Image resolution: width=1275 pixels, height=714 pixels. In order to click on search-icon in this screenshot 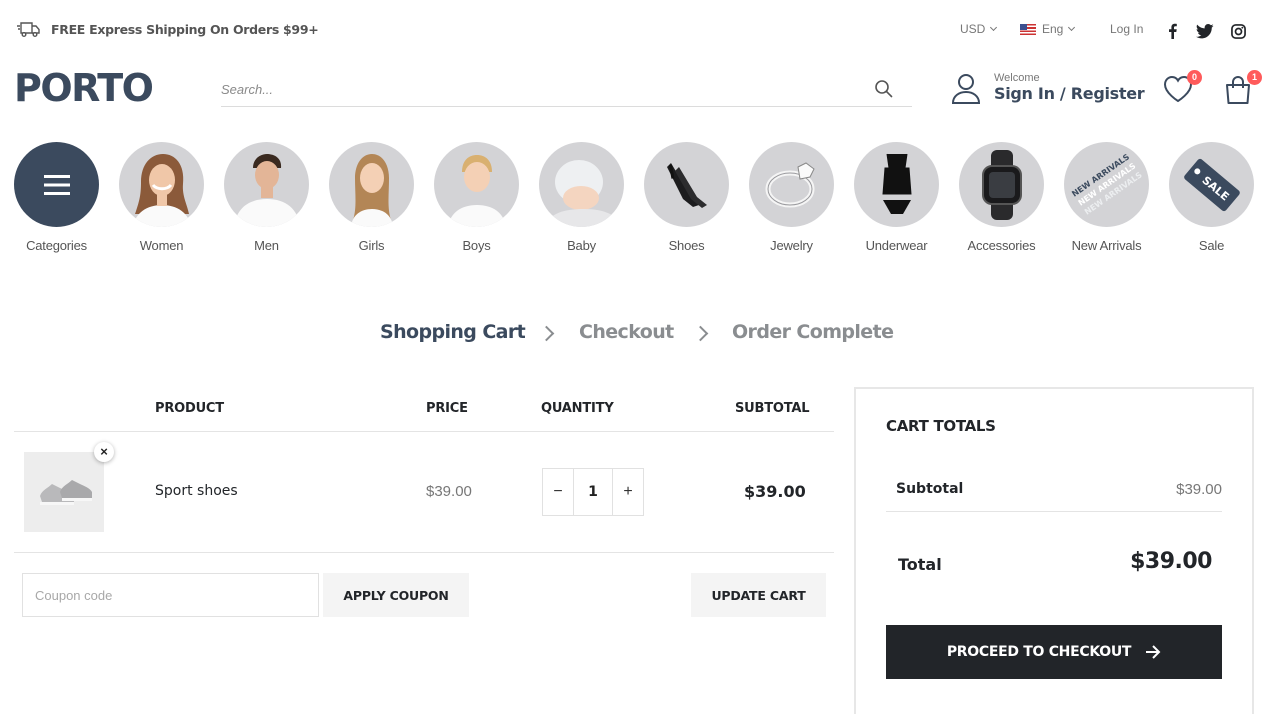, I will do `click(884, 89)`.